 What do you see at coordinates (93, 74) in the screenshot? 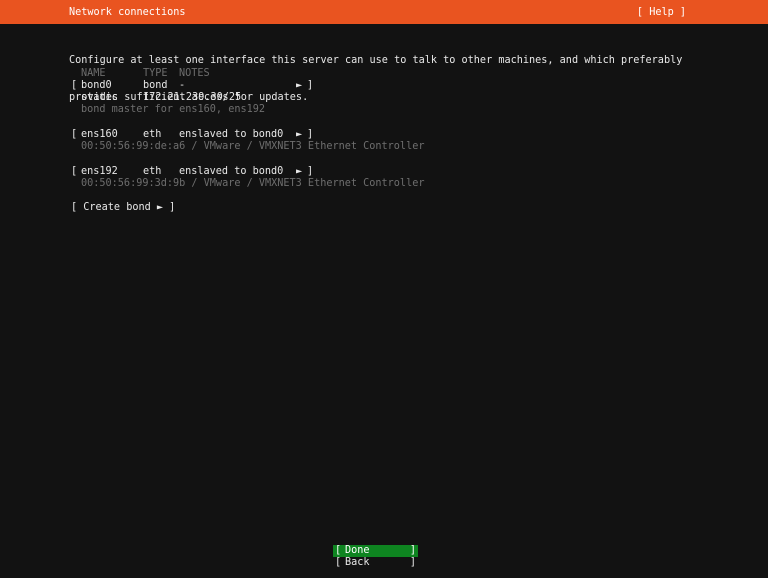
I see `column-name: NAME` at bounding box center [93, 74].